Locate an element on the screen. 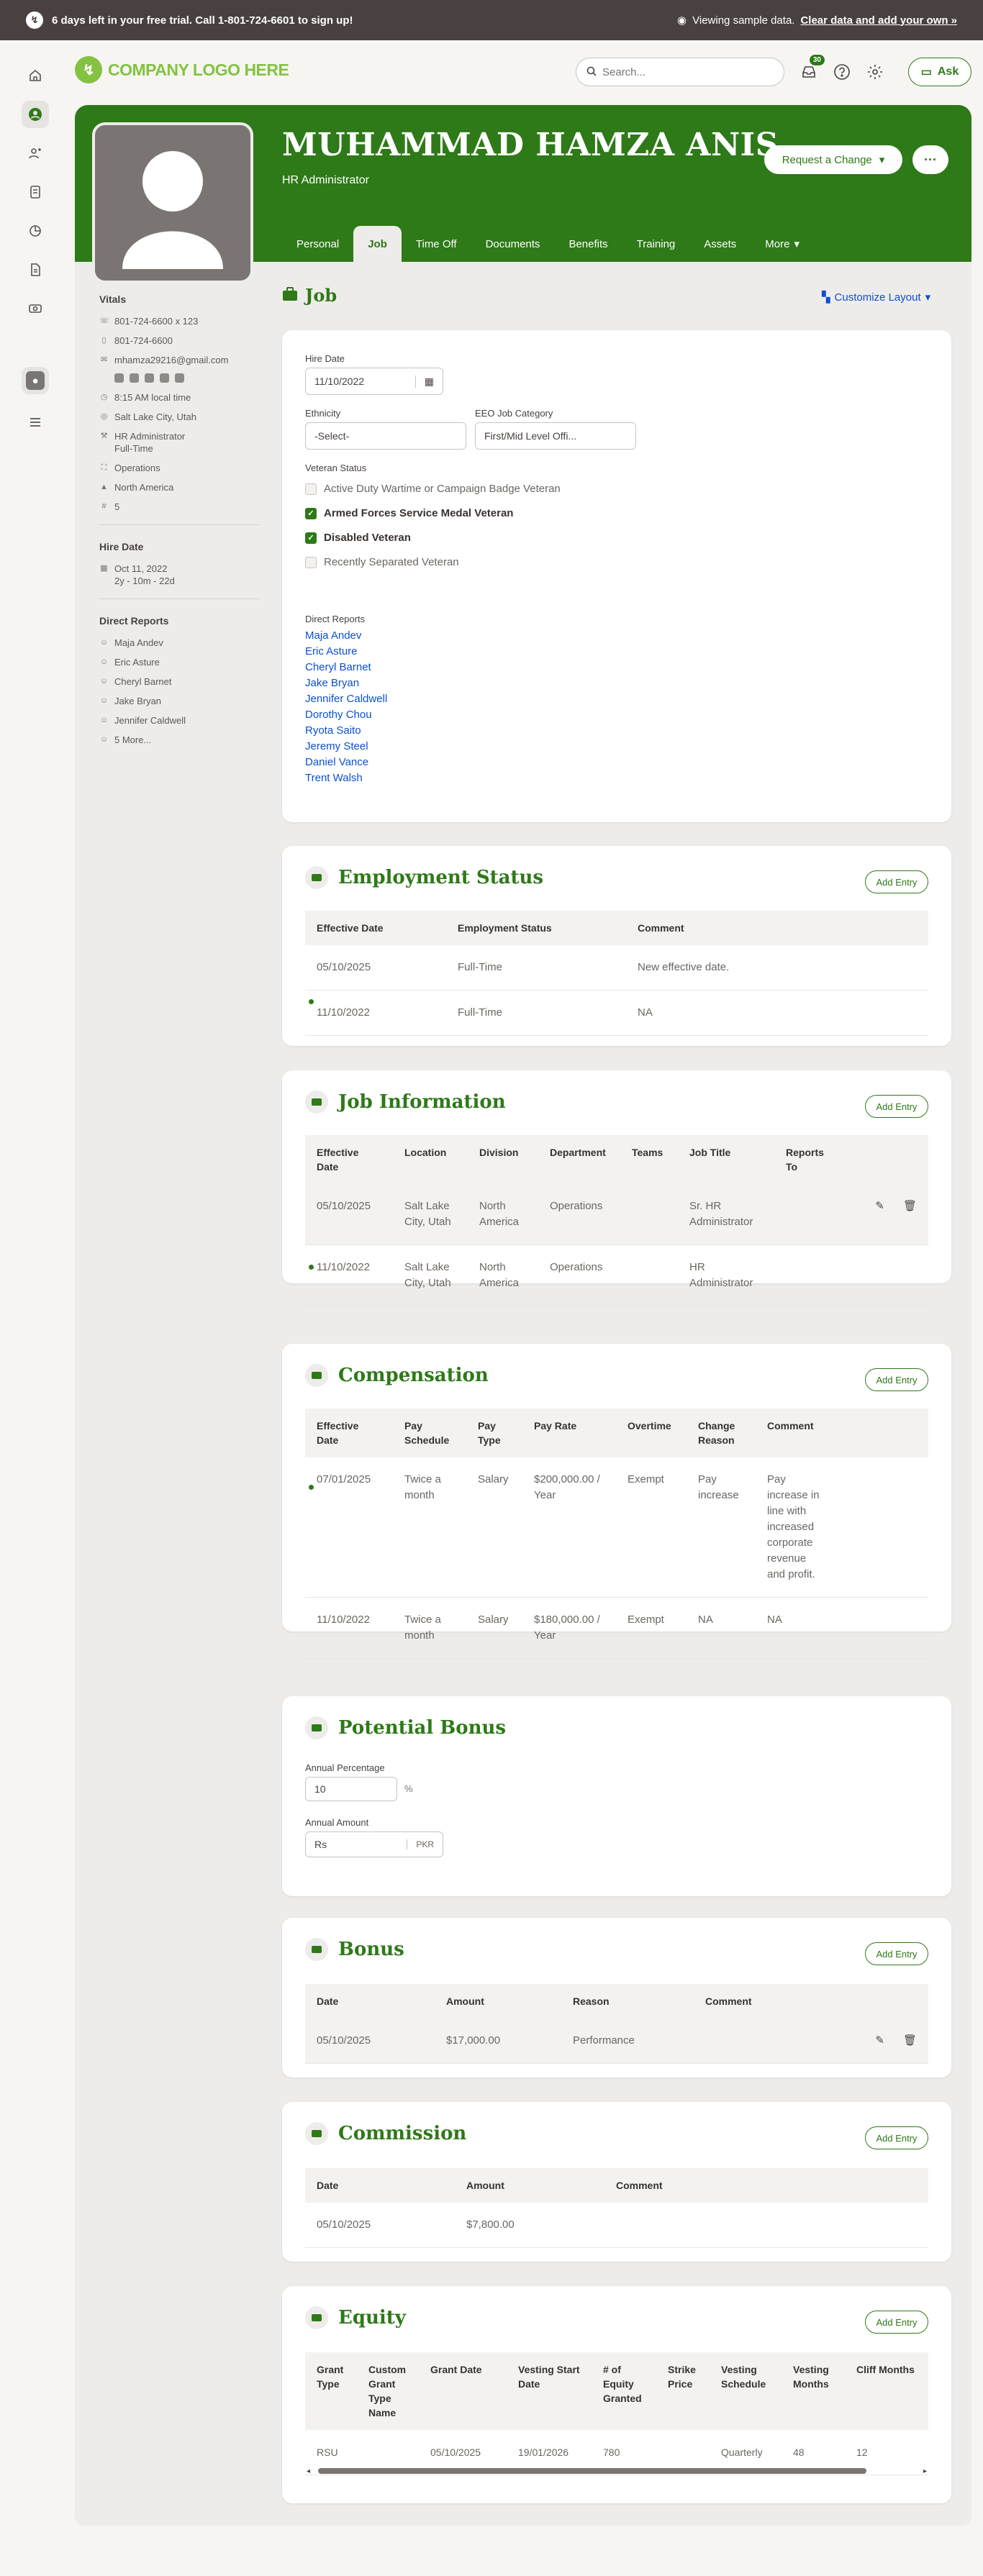 This screenshot has height=2576, width=983. hiring-icon is located at coordinates (35, 192).